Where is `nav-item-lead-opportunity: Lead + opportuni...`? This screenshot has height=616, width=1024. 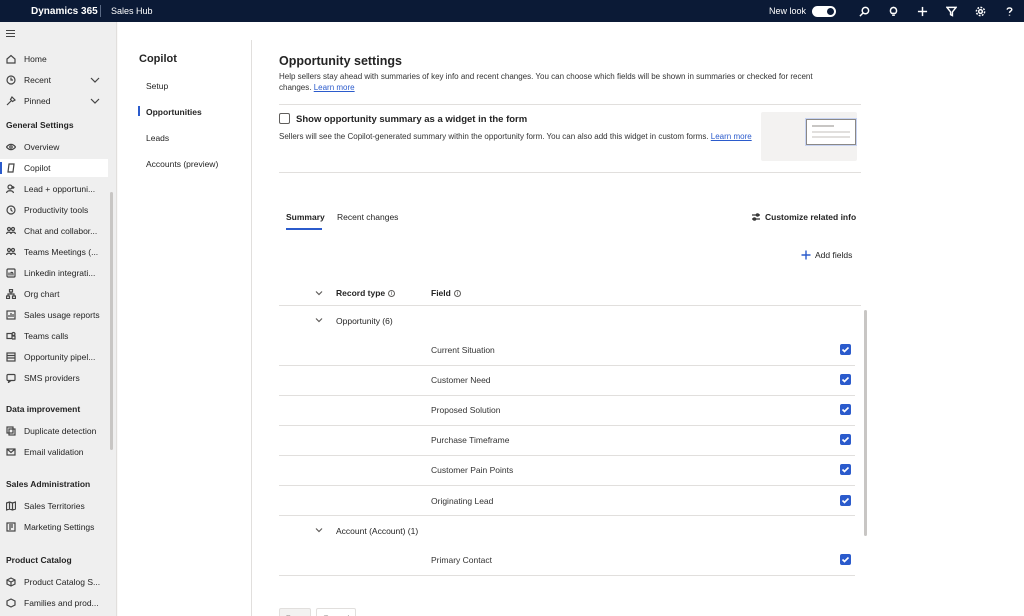 nav-item-lead-opportunity: Lead + opportuni... is located at coordinates (54, 189).